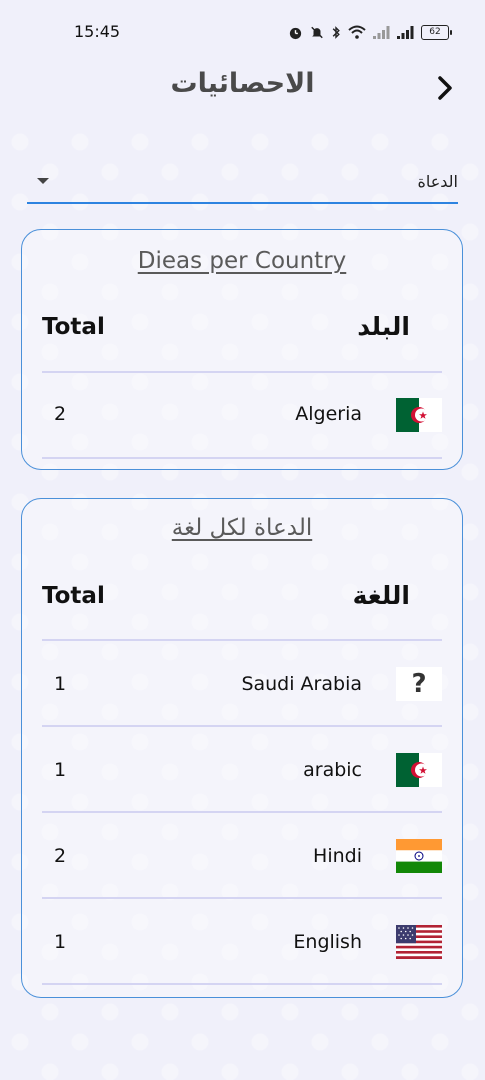 This screenshot has width=485, height=1080. Describe the element at coordinates (370, 32) in the screenshot. I see `status-icons: 62` at that location.